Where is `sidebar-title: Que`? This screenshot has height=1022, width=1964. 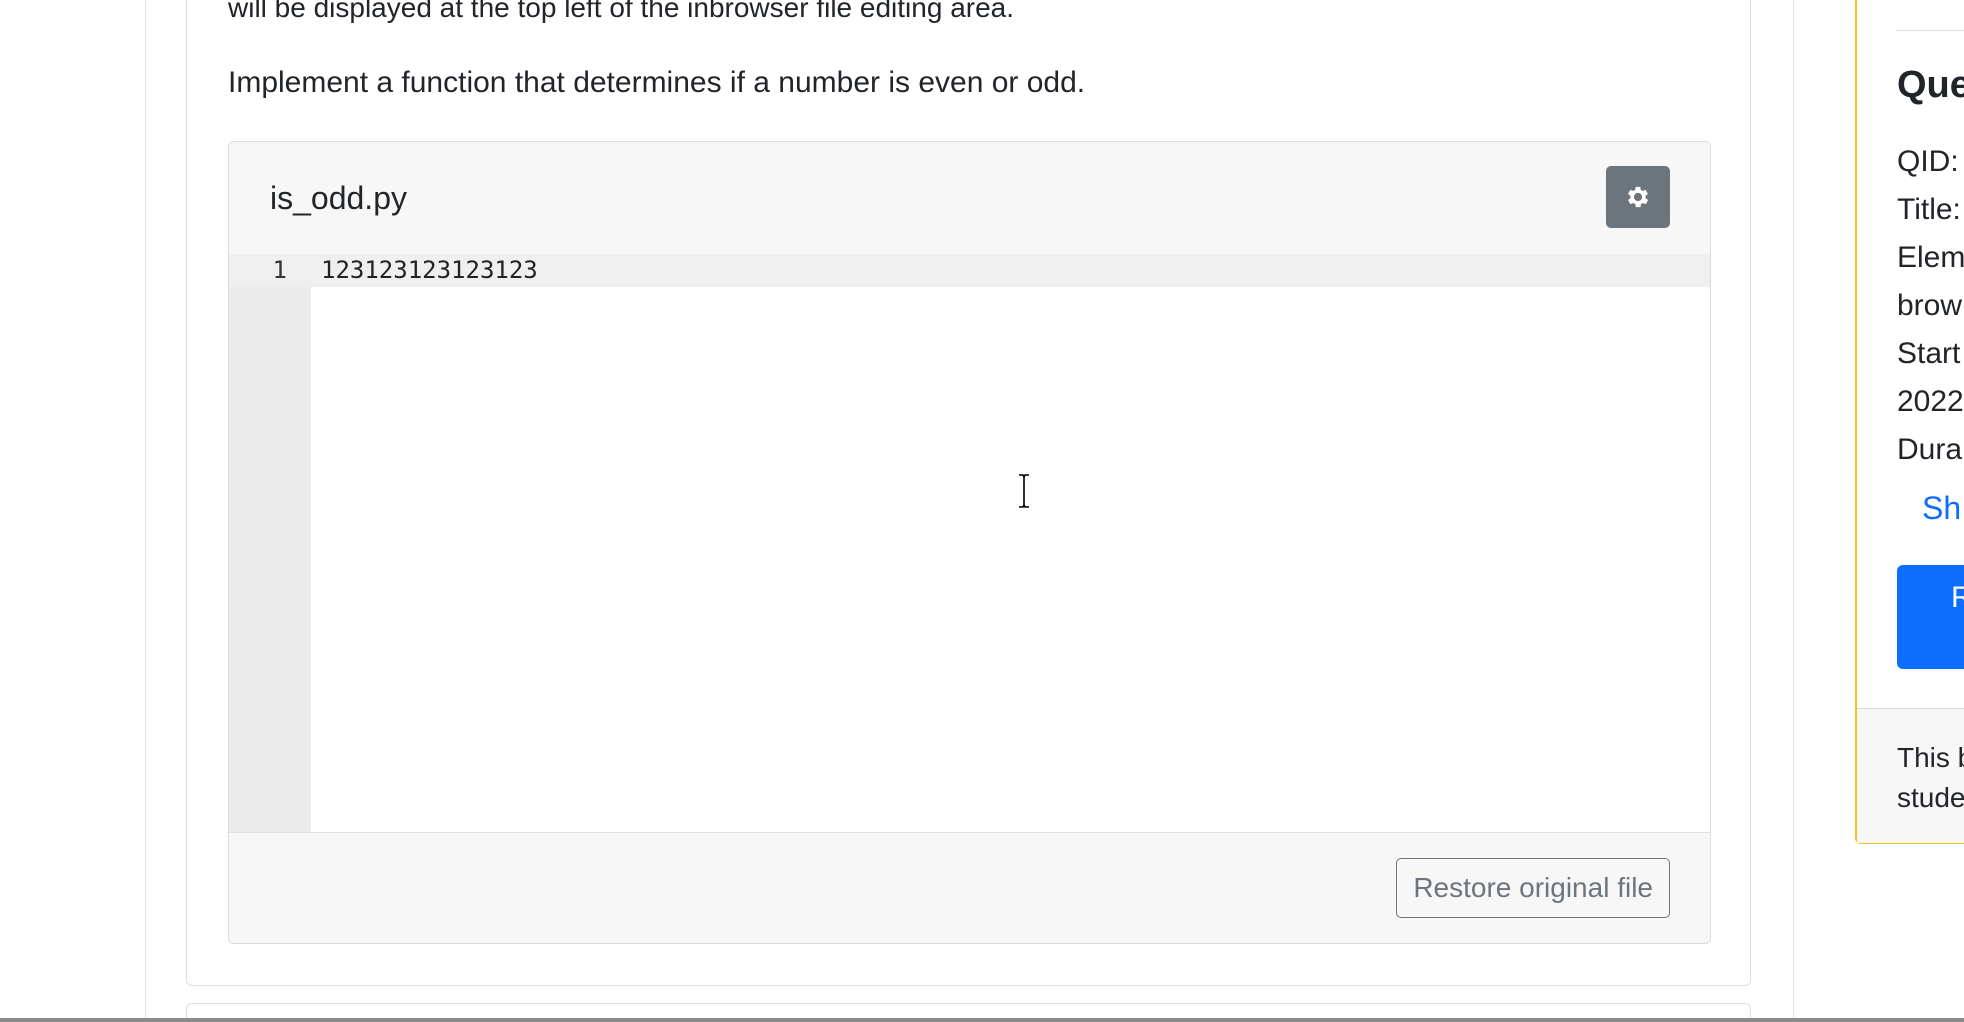
sidebar-title: Que is located at coordinates (1930, 85).